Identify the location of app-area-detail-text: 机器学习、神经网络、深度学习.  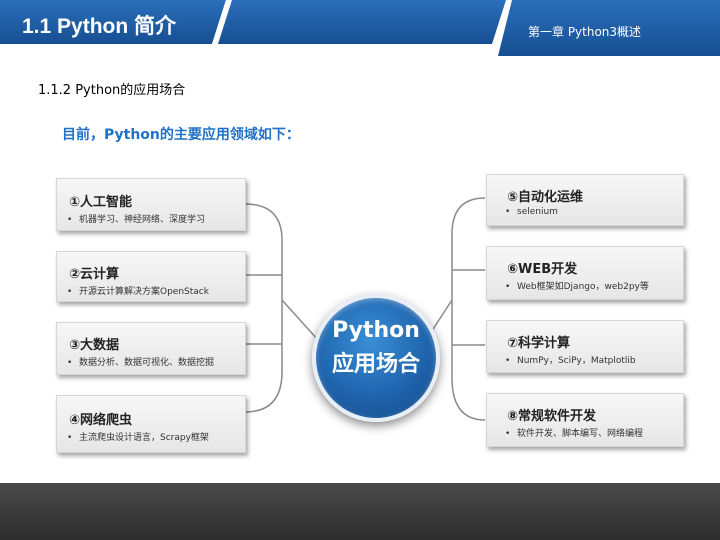
(142, 220).